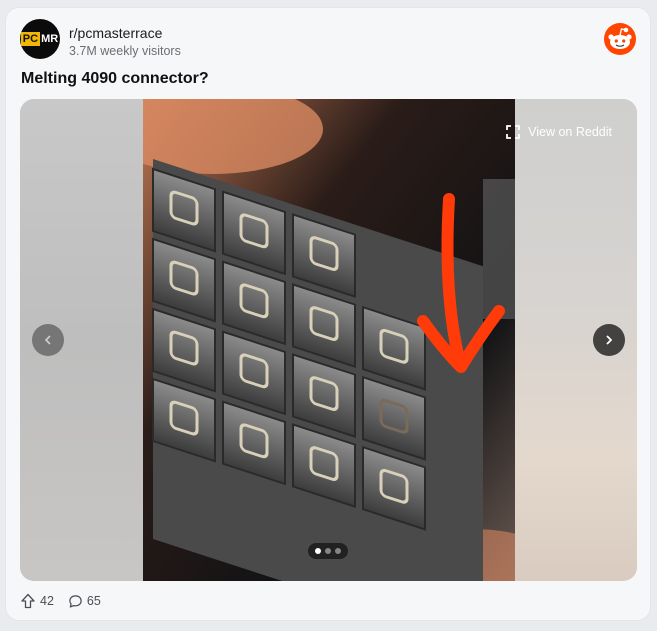 Image resolution: width=657 pixels, height=631 pixels. Describe the element at coordinates (37, 601) in the screenshot. I see `upvote-button: 42` at that location.